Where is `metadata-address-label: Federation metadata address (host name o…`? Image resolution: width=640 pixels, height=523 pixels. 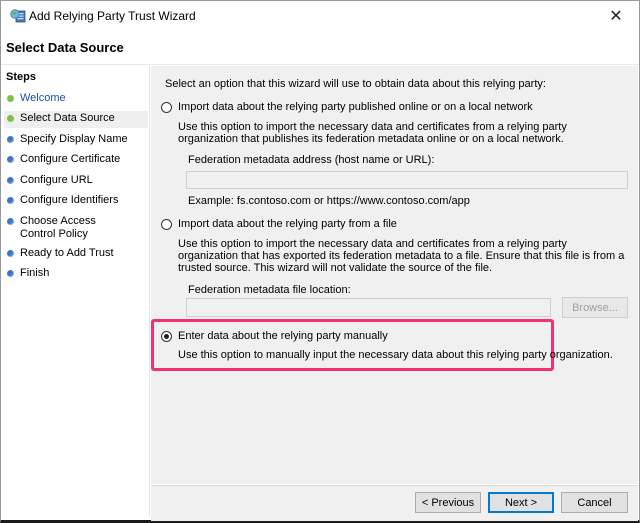
metadata-address-label: Federation metadata address (host name o… is located at coordinates (311, 160).